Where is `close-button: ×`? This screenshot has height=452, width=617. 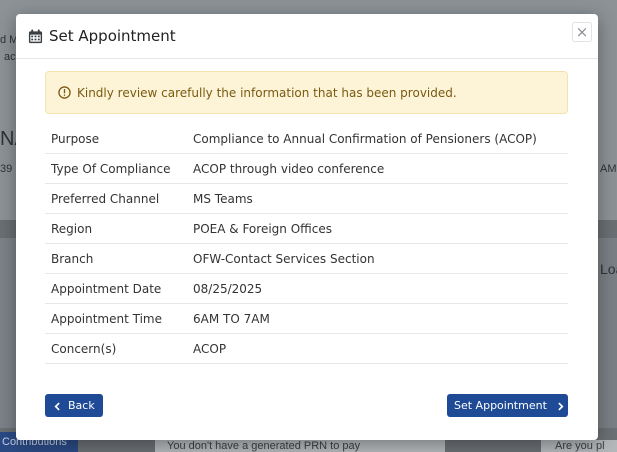 close-button: × is located at coordinates (582, 32).